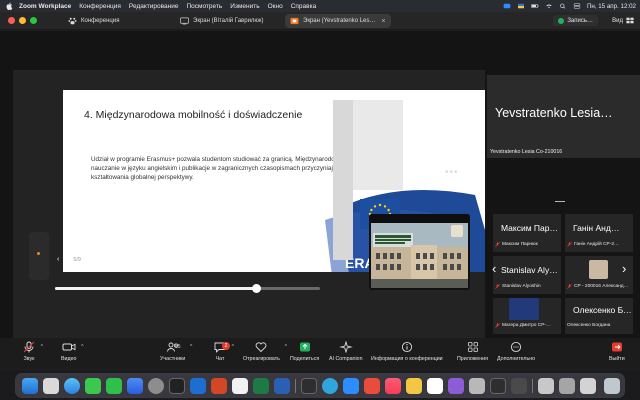 The height and width of the screenshot is (400, 640). I want to click on reminders-icon, so click(435, 386).